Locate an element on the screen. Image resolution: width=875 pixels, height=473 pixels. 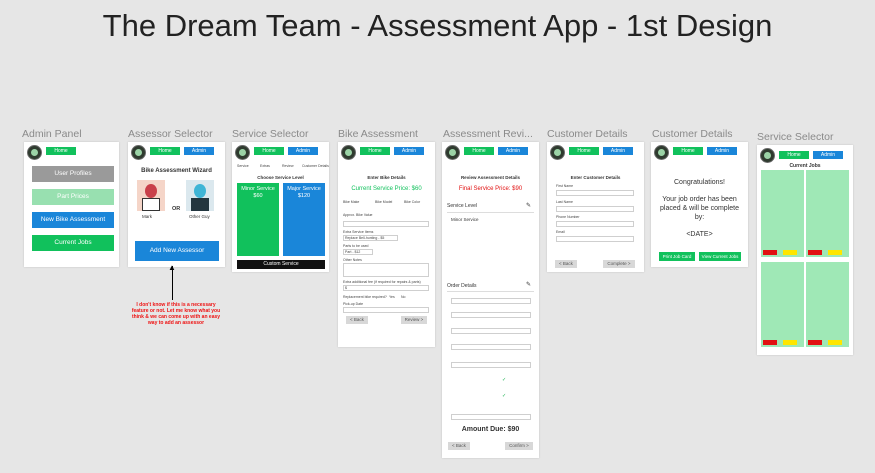
wizard-heading: Bike Assessment Wizard is located at coordinates (176, 171).